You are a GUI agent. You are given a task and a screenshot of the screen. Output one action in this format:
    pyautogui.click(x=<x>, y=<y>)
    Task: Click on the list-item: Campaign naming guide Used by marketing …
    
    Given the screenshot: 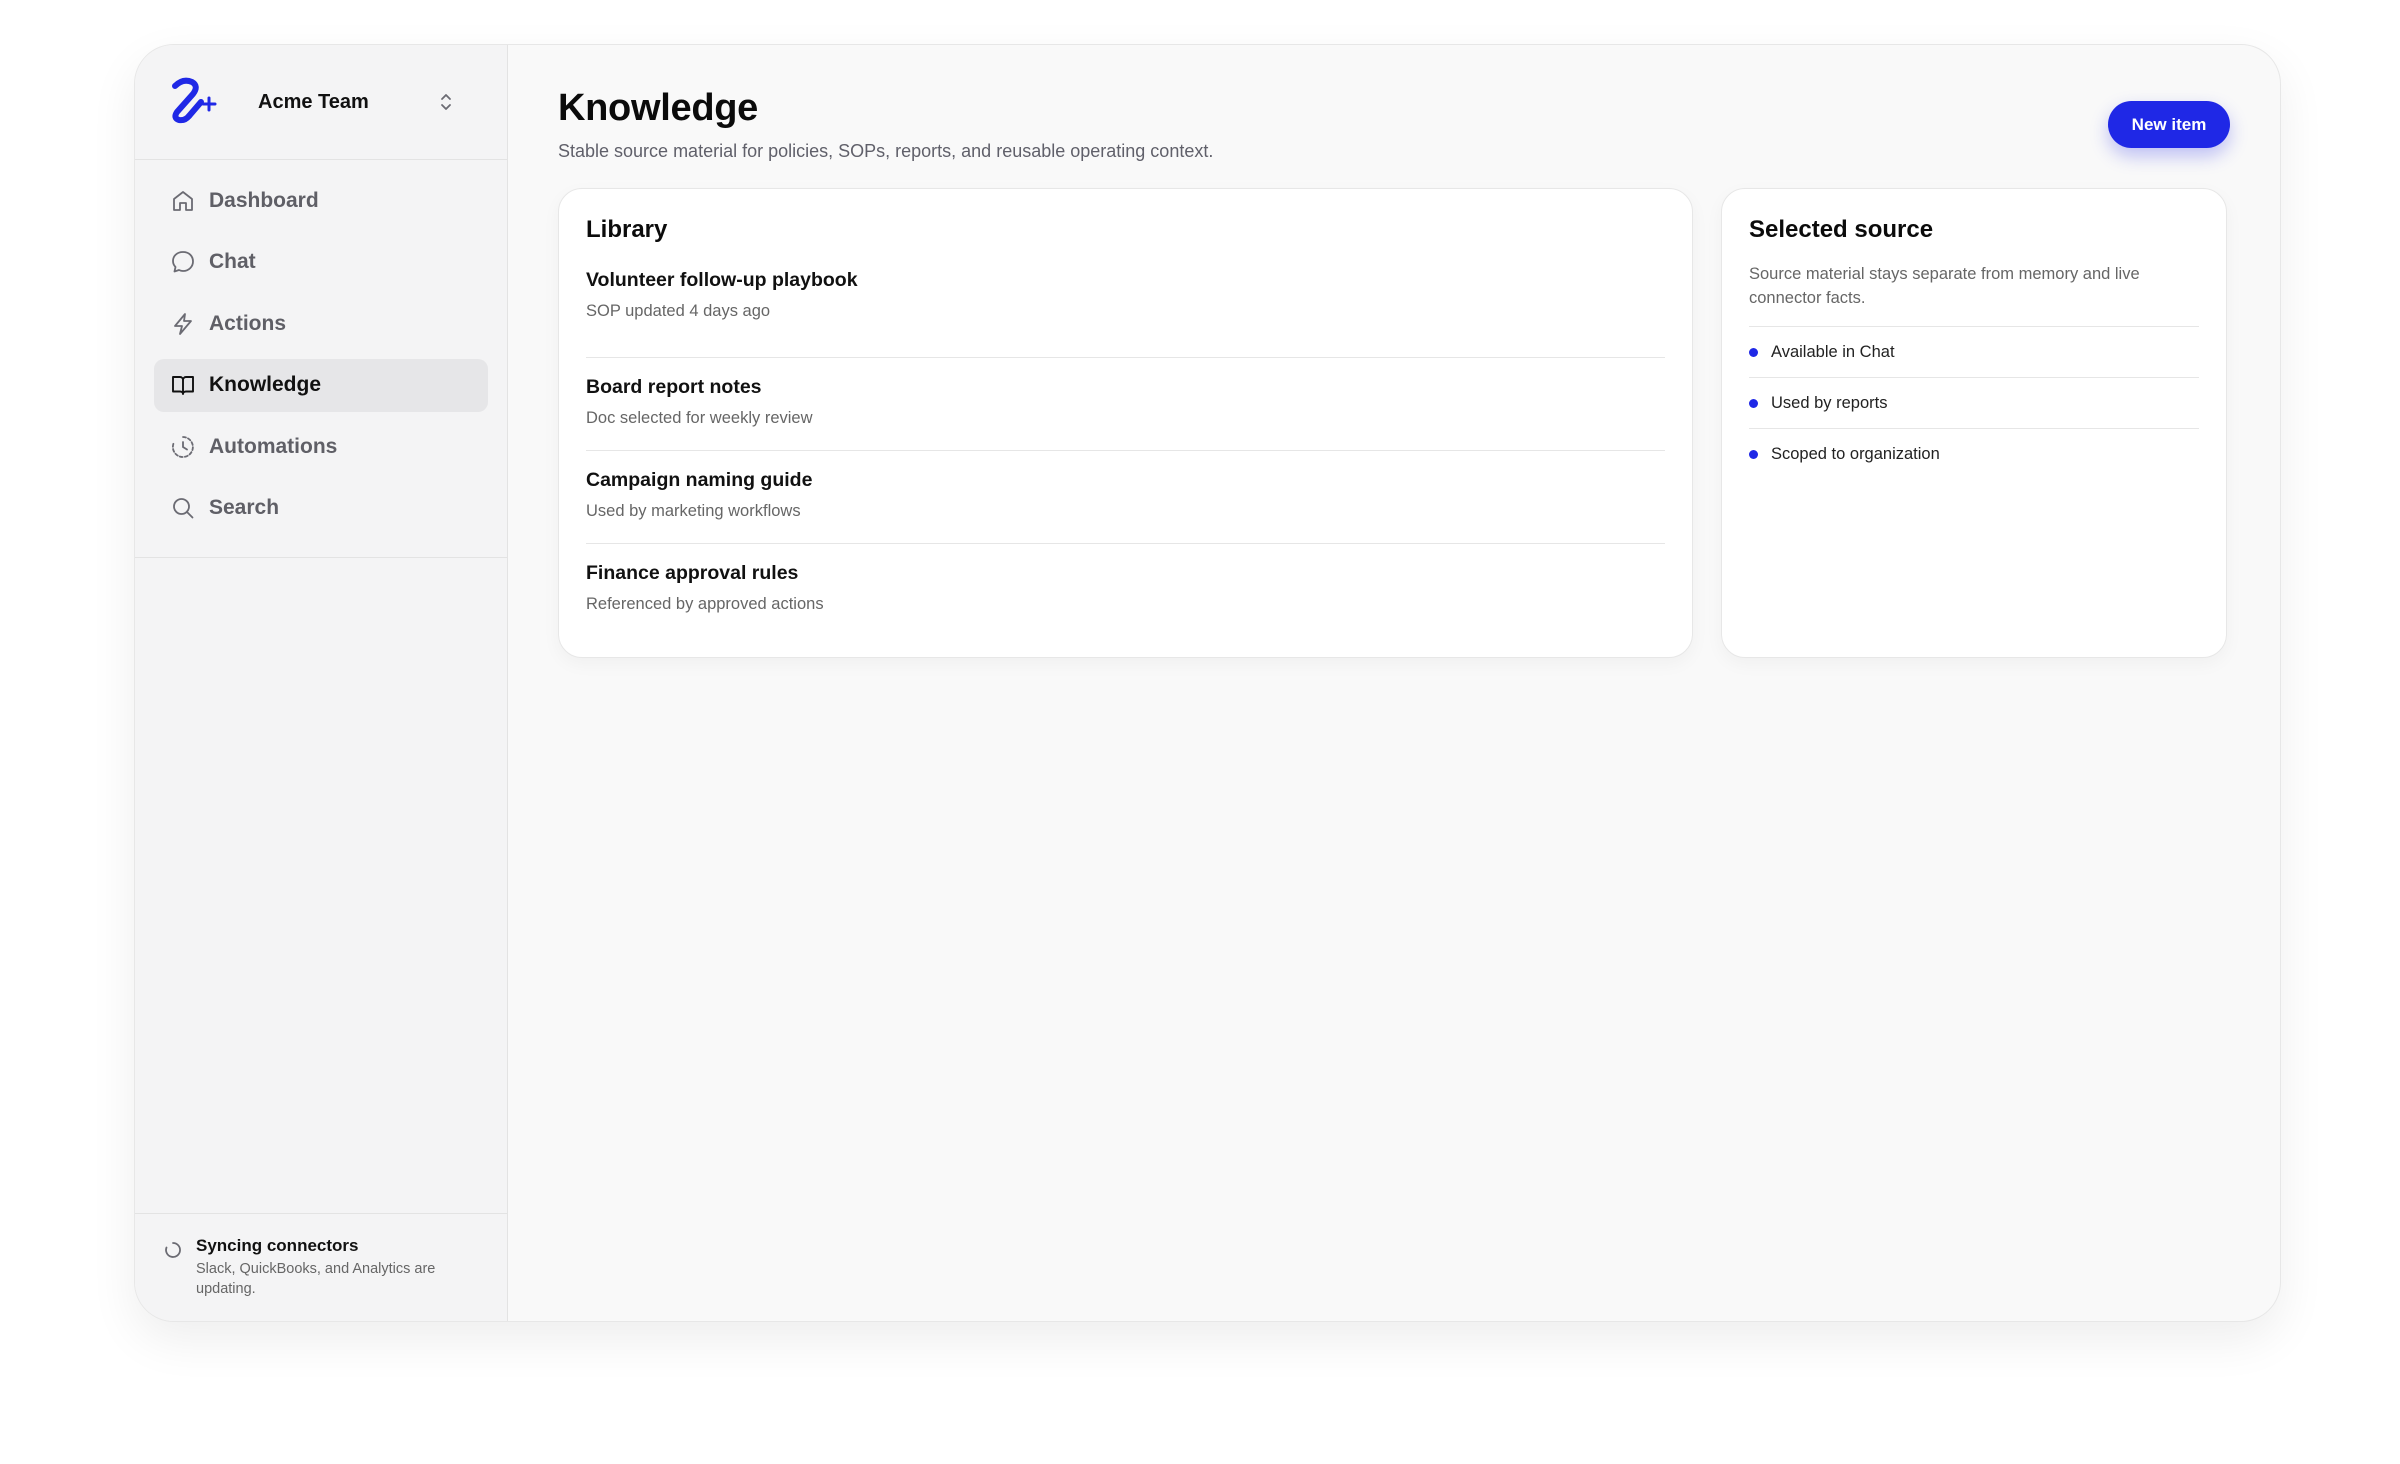 What is the action you would take?
    pyautogui.click(x=1125, y=497)
    